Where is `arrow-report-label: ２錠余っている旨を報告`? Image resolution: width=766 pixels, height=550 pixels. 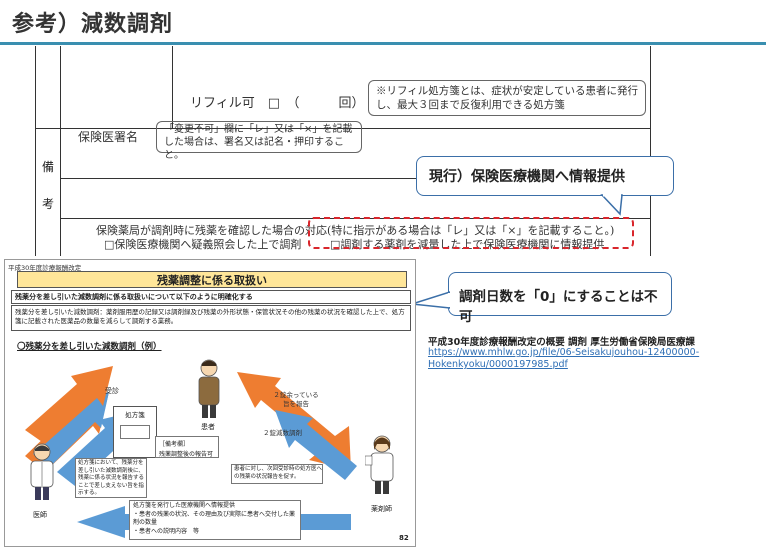 arrow-report-label: ２錠余っている旨を報告 is located at coordinates (296, 399).